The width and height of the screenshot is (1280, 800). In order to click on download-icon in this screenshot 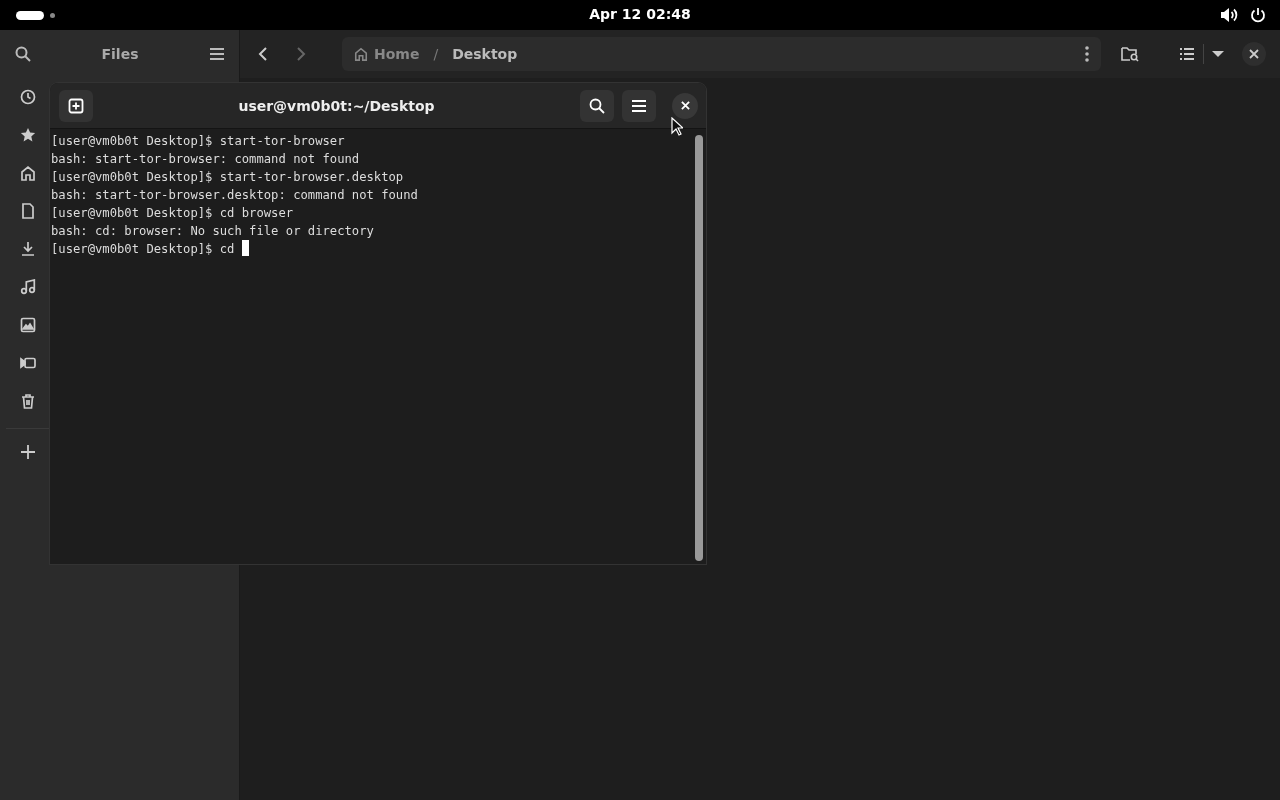, I will do `click(28, 249)`.